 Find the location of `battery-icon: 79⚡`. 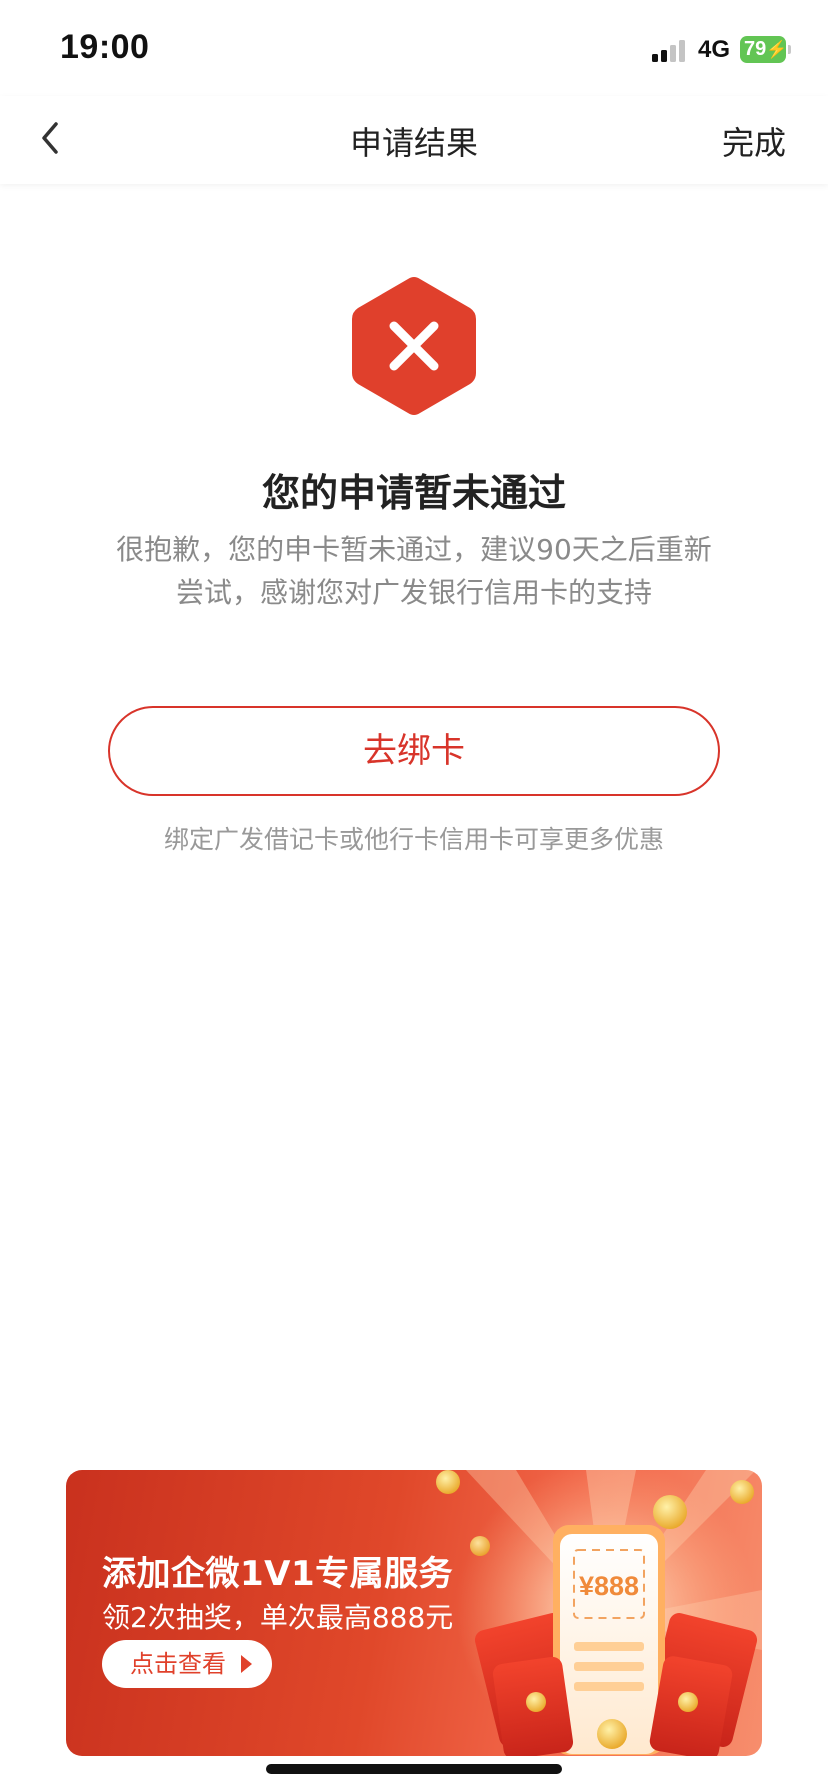

battery-icon: 79⚡ is located at coordinates (764, 49).